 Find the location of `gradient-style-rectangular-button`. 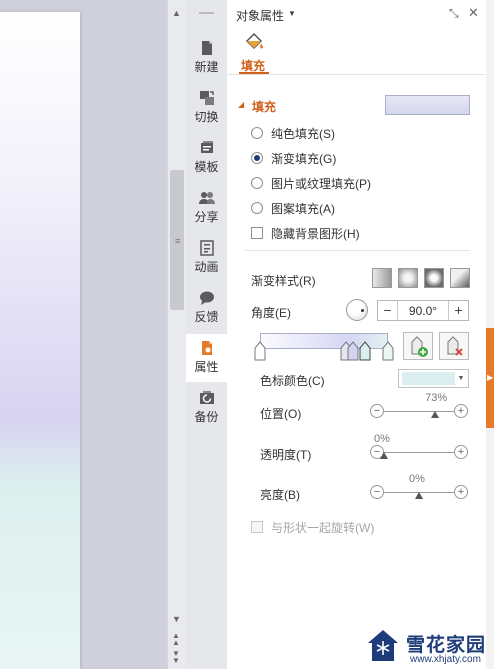

gradient-style-rectangular-button is located at coordinates (434, 278).